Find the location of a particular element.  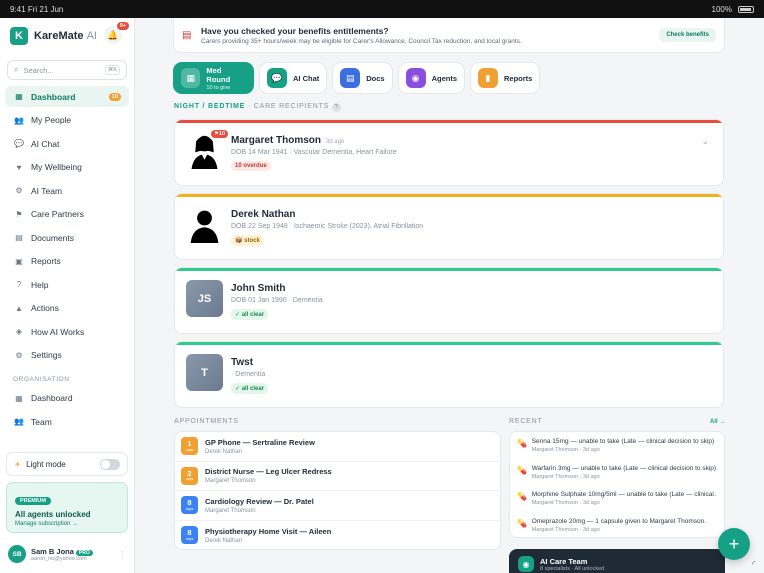

nav-label: Documents is located at coordinates (52, 237).